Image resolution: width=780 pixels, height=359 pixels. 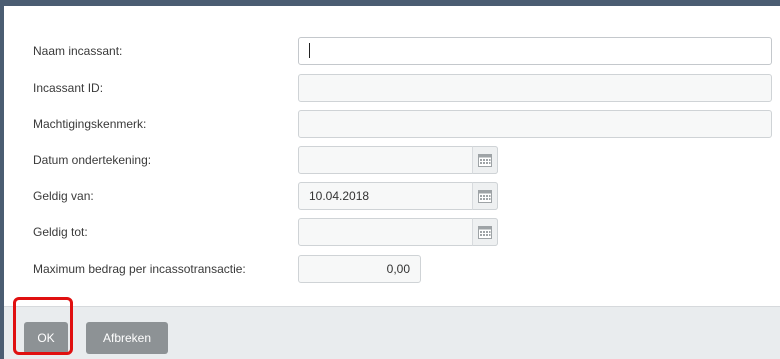 I want to click on row-naam-incassant: Naam incassant:, so click(x=392, y=52).